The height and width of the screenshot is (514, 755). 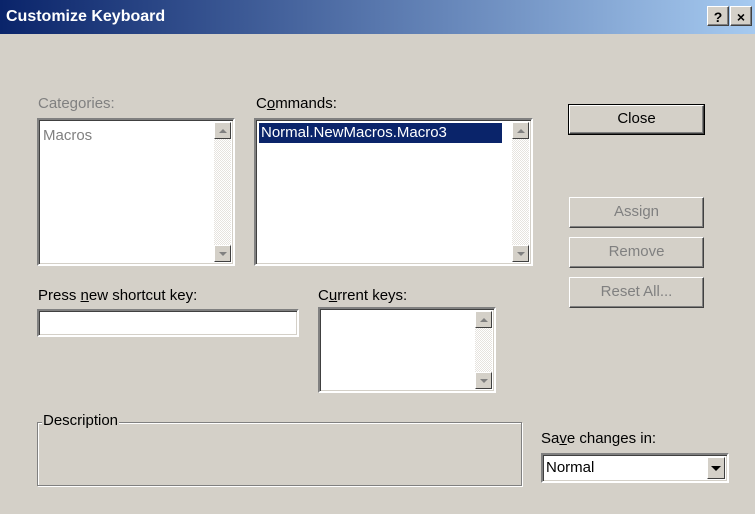 I want to click on select-value: Normal, so click(x=570, y=467).